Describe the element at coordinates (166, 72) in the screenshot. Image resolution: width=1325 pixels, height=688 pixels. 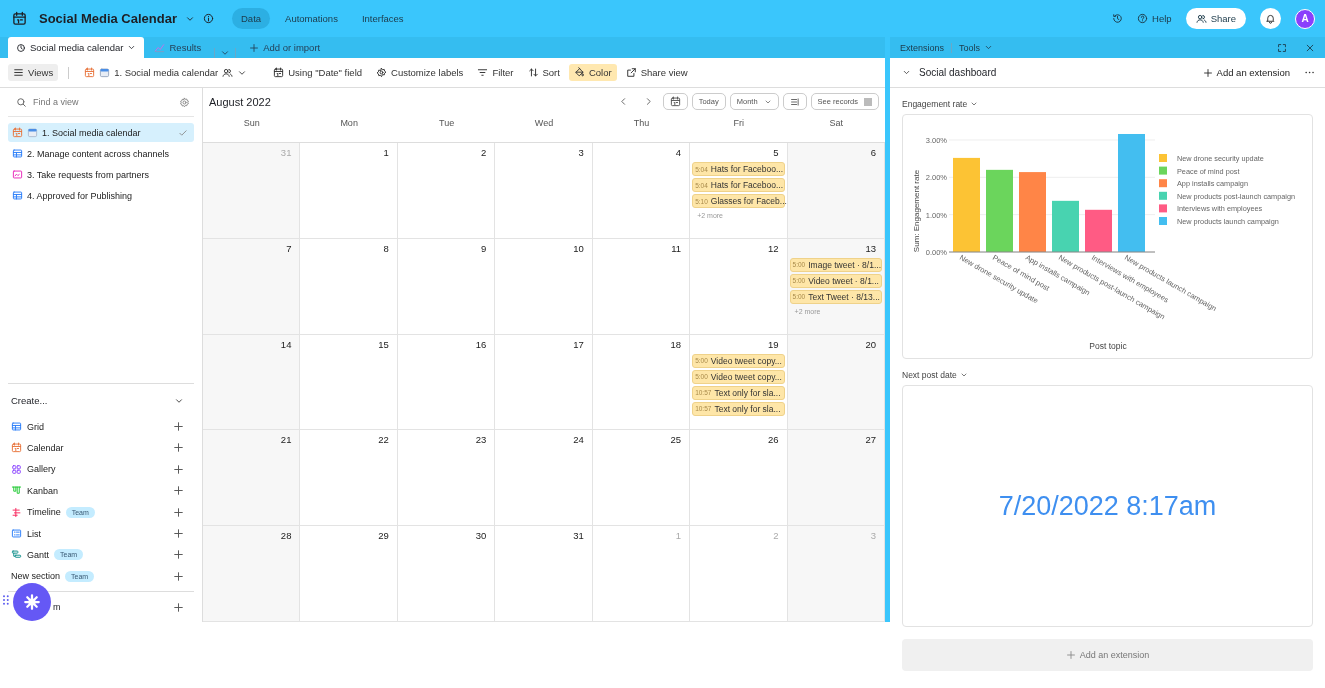
I see `view-switcher: 1. Social media calendar` at that location.